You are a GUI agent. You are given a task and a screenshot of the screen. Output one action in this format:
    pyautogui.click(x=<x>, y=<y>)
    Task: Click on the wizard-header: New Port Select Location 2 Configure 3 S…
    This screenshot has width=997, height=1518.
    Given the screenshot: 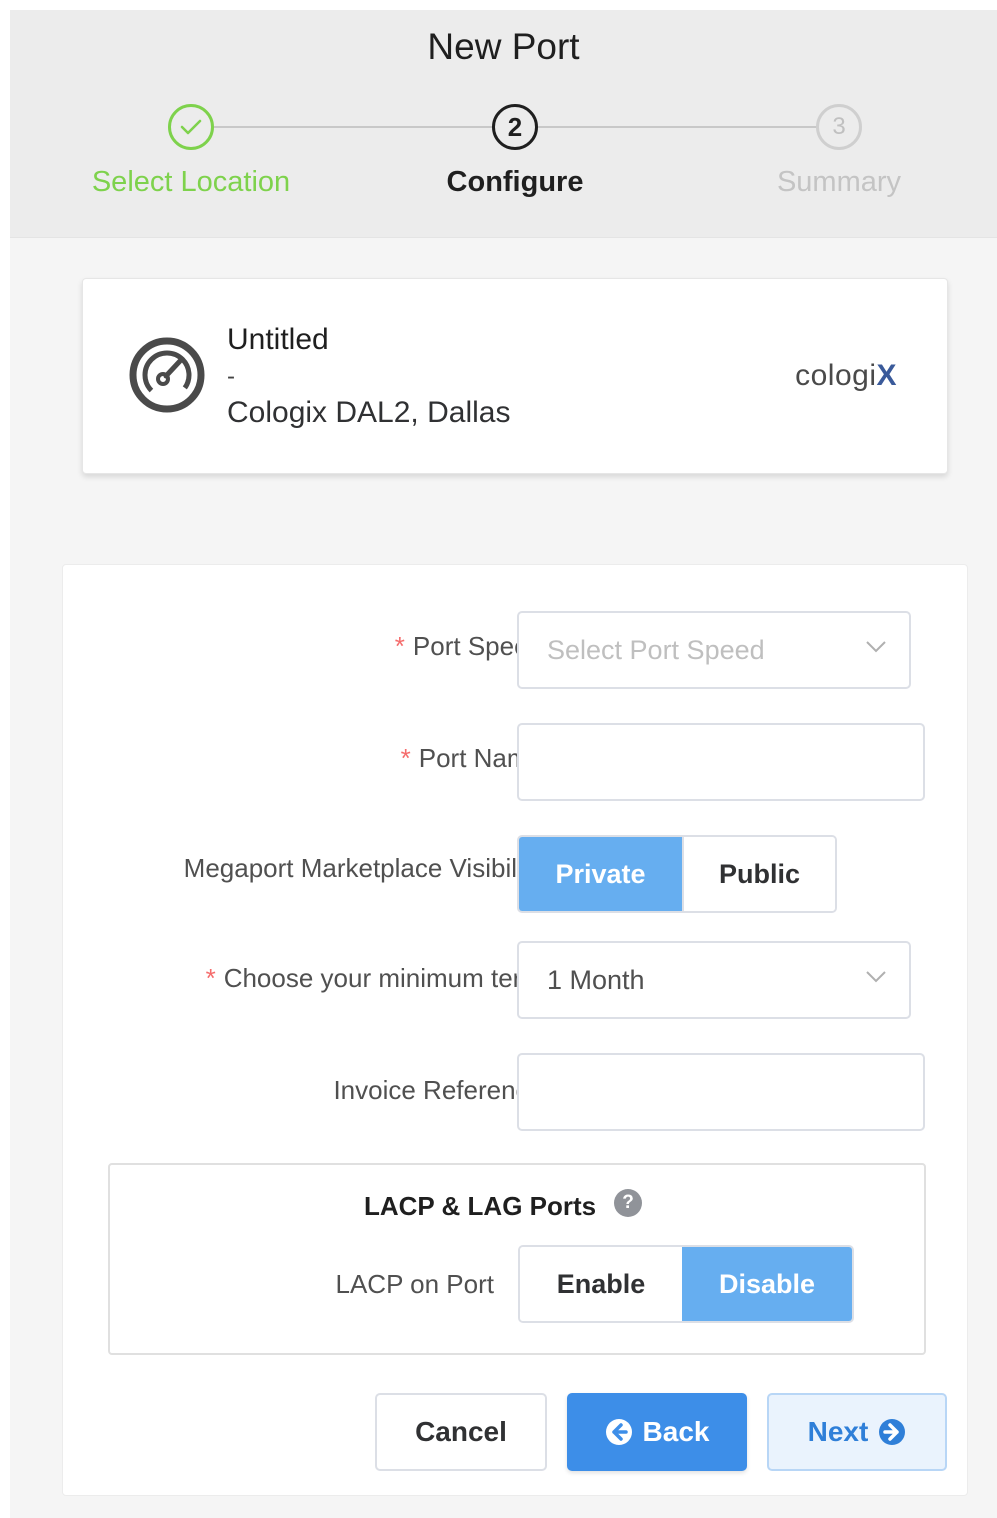 What is the action you would take?
    pyautogui.click(x=503, y=124)
    